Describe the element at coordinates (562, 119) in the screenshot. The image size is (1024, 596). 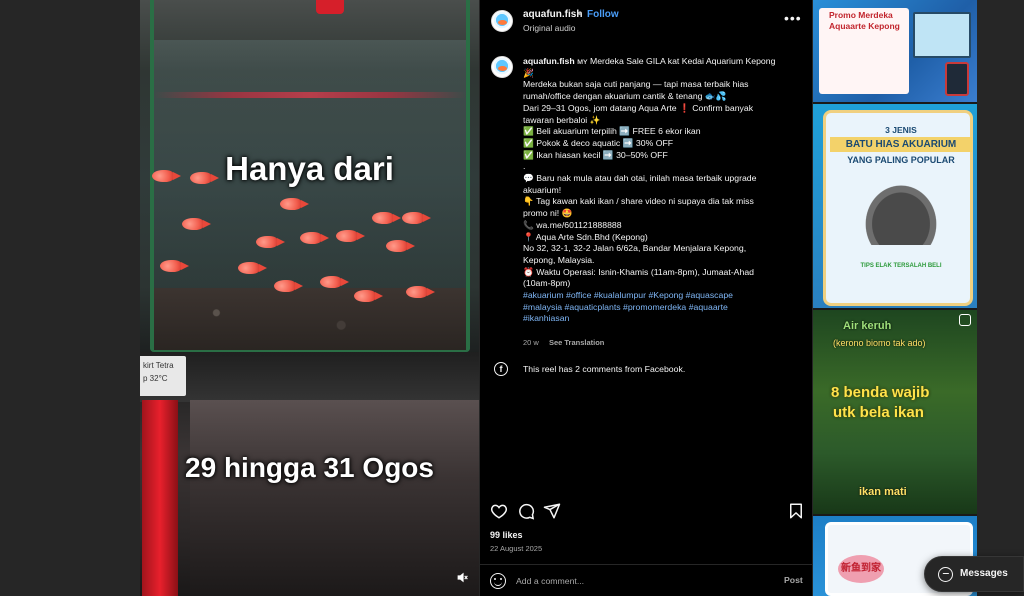
I see `caption-text-line: tawaran berbaloi ✨` at that location.